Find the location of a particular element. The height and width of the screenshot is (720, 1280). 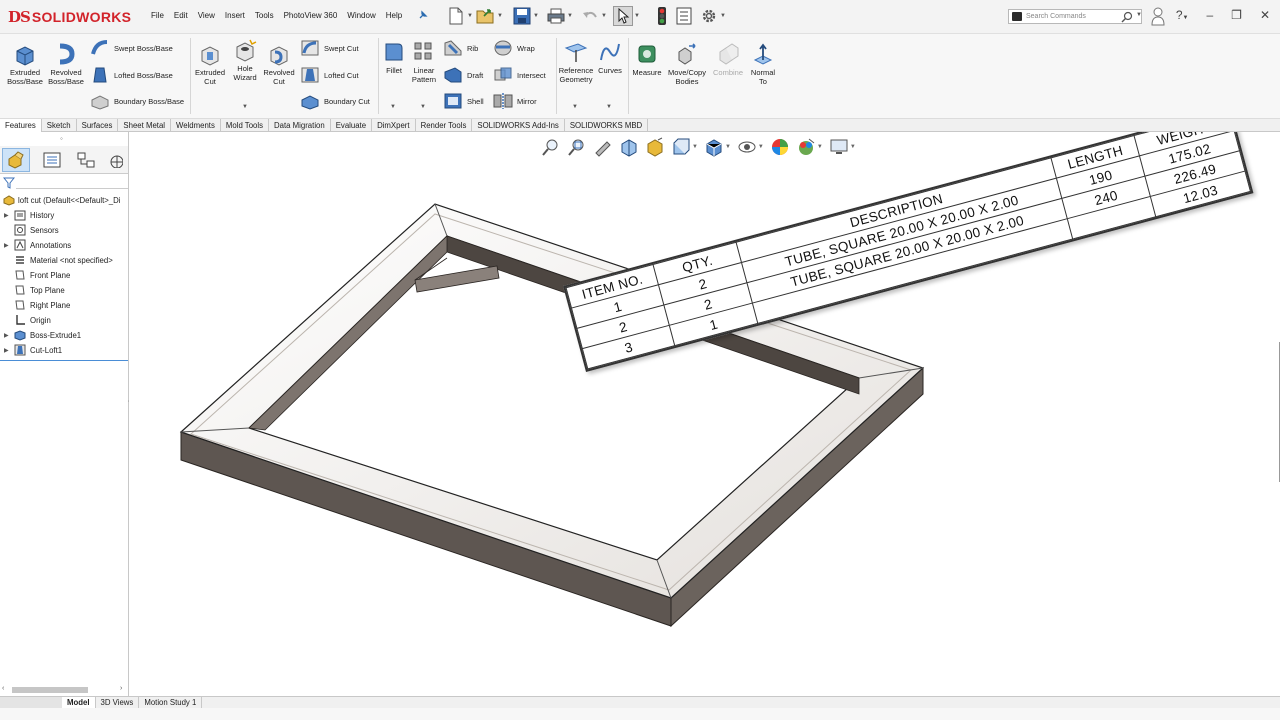

user-account-icon is located at coordinates (1158, 17).